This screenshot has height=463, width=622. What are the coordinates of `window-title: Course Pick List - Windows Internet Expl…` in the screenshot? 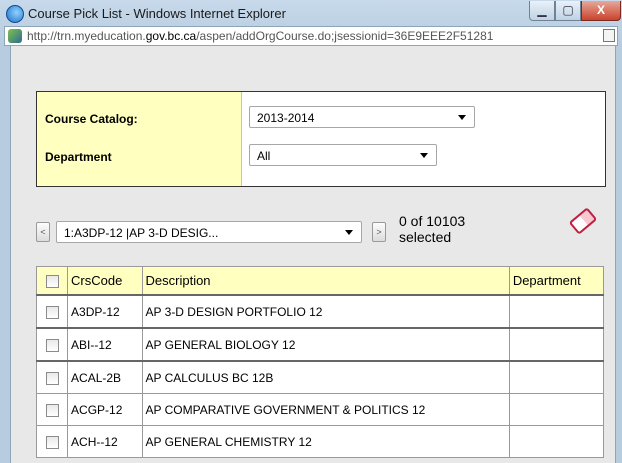 It's located at (157, 13).